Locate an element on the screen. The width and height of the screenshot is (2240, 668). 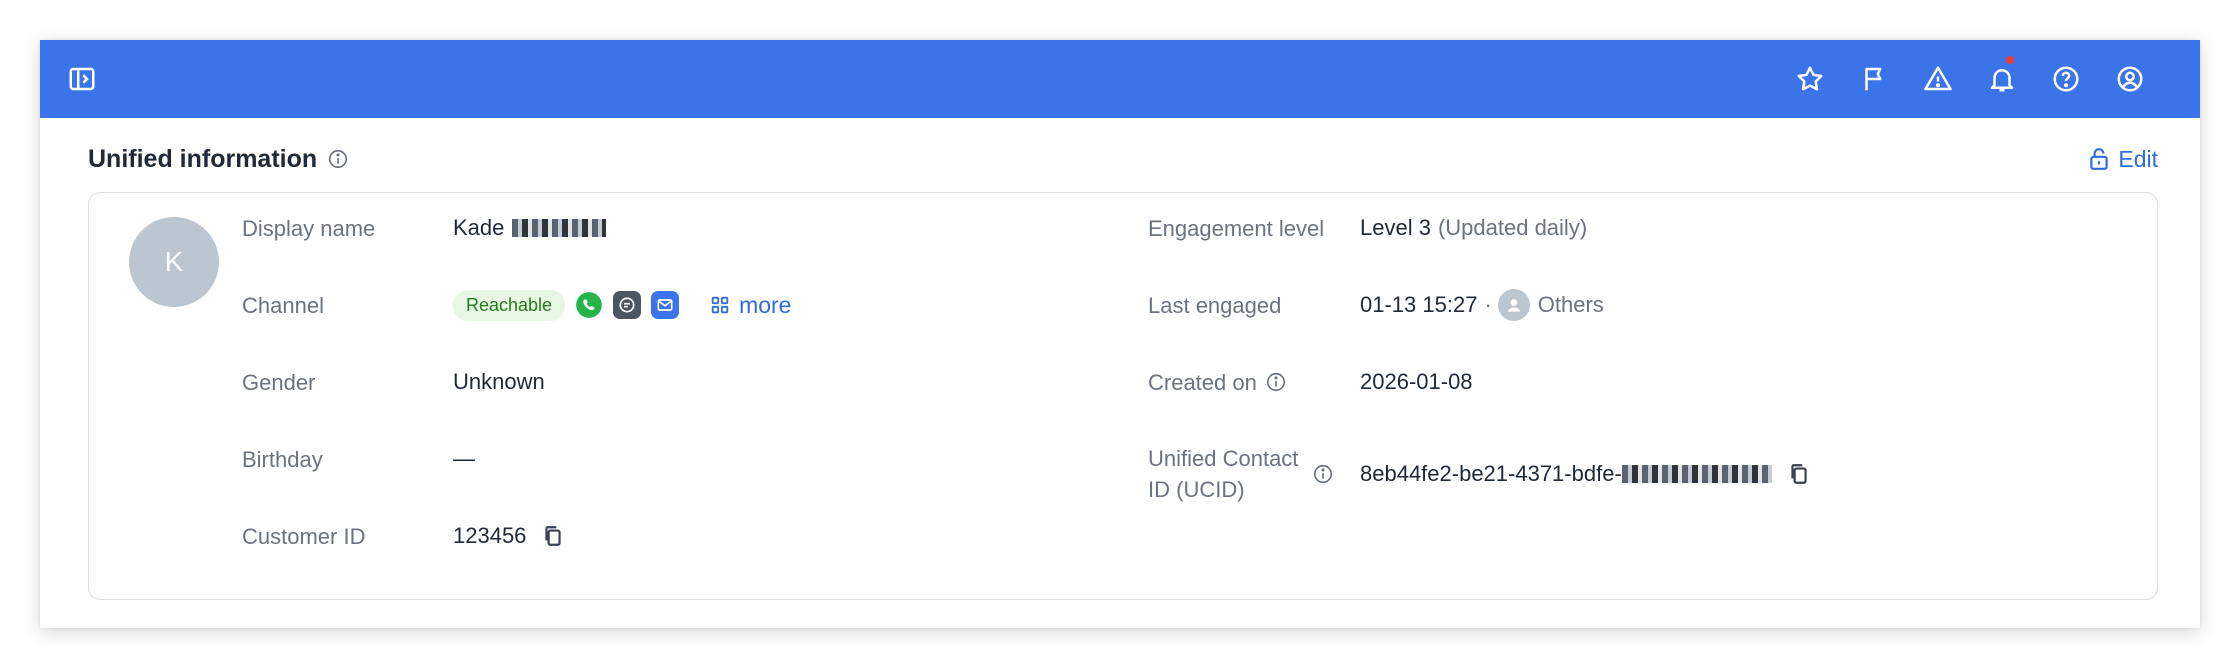
gender-value-row: Unknown is located at coordinates (499, 382).